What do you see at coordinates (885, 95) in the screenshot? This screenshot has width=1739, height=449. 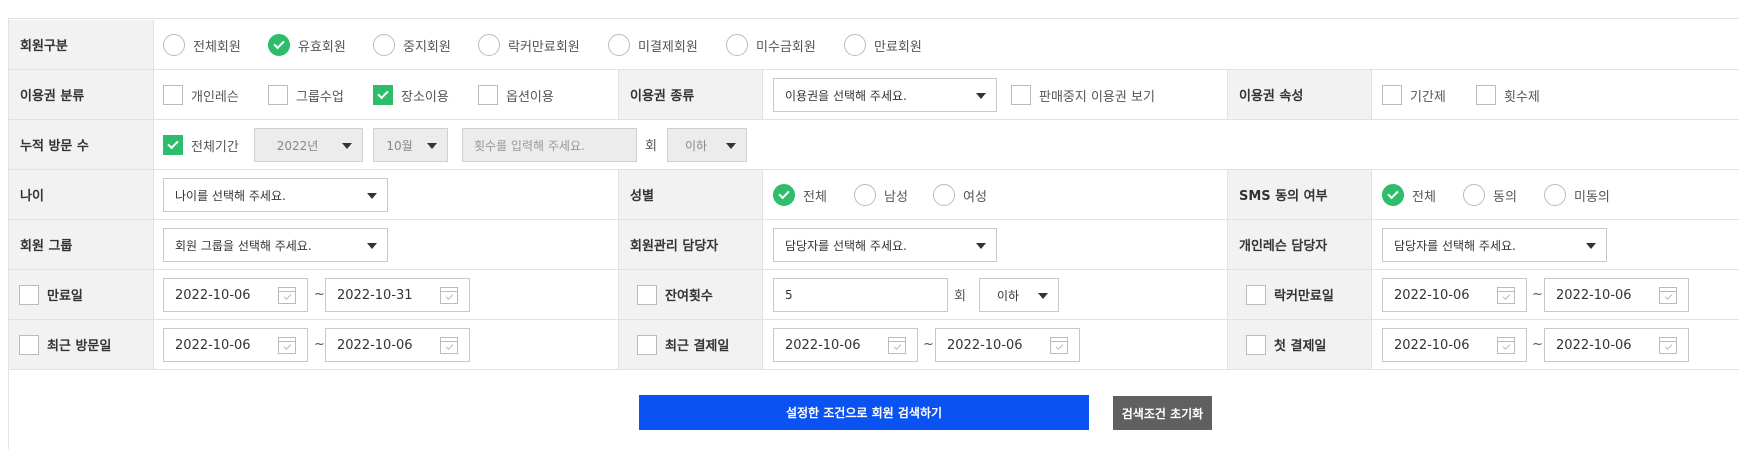 I see `pass-type-select: 이용권을 선택해 주세요.` at bounding box center [885, 95].